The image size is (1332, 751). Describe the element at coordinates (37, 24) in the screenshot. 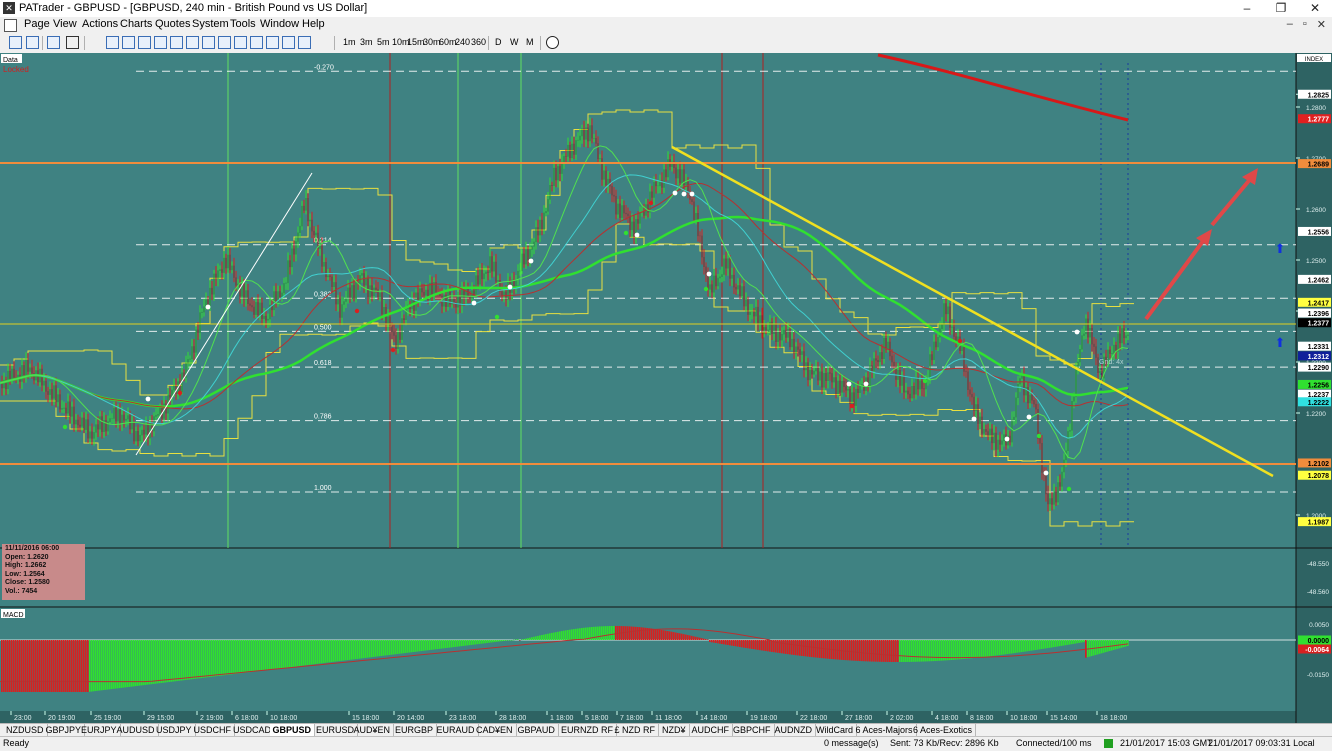

I see `menu-page: Page` at that location.